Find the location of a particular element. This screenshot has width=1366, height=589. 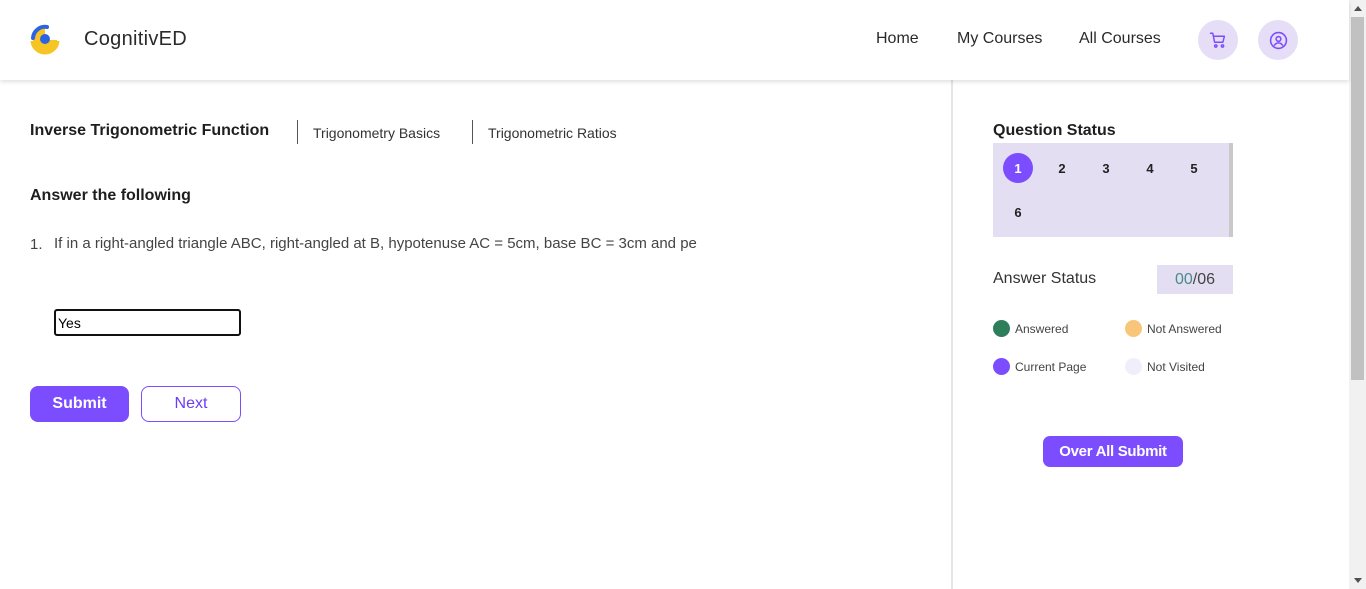

tab-trigonometric-ratios: Trigonometric Ratios is located at coordinates (552, 133).